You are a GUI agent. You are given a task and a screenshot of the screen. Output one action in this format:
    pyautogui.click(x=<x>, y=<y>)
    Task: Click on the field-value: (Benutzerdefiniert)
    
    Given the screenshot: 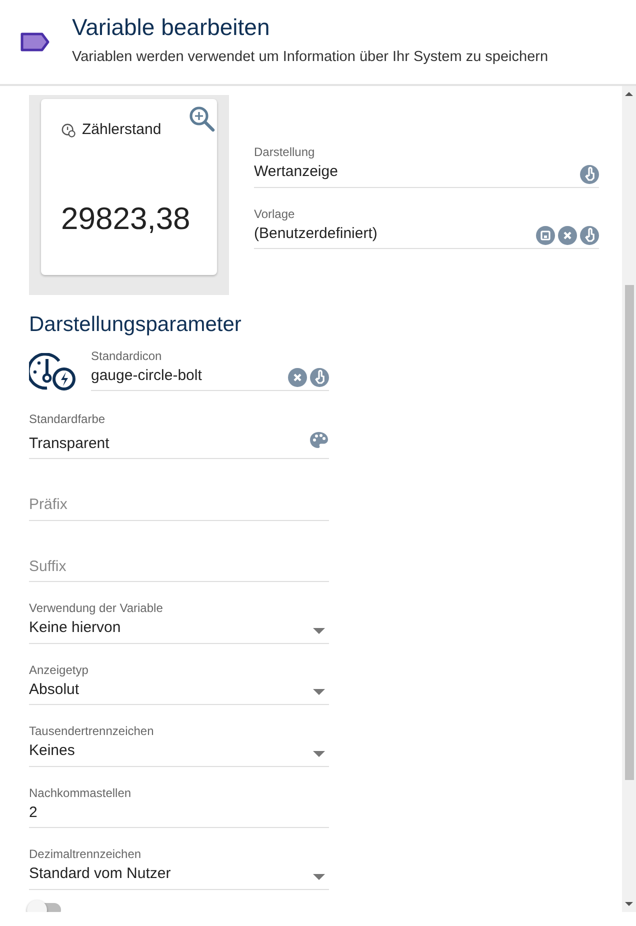 What is the action you would take?
    pyautogui.click(x=316, y=234)
    